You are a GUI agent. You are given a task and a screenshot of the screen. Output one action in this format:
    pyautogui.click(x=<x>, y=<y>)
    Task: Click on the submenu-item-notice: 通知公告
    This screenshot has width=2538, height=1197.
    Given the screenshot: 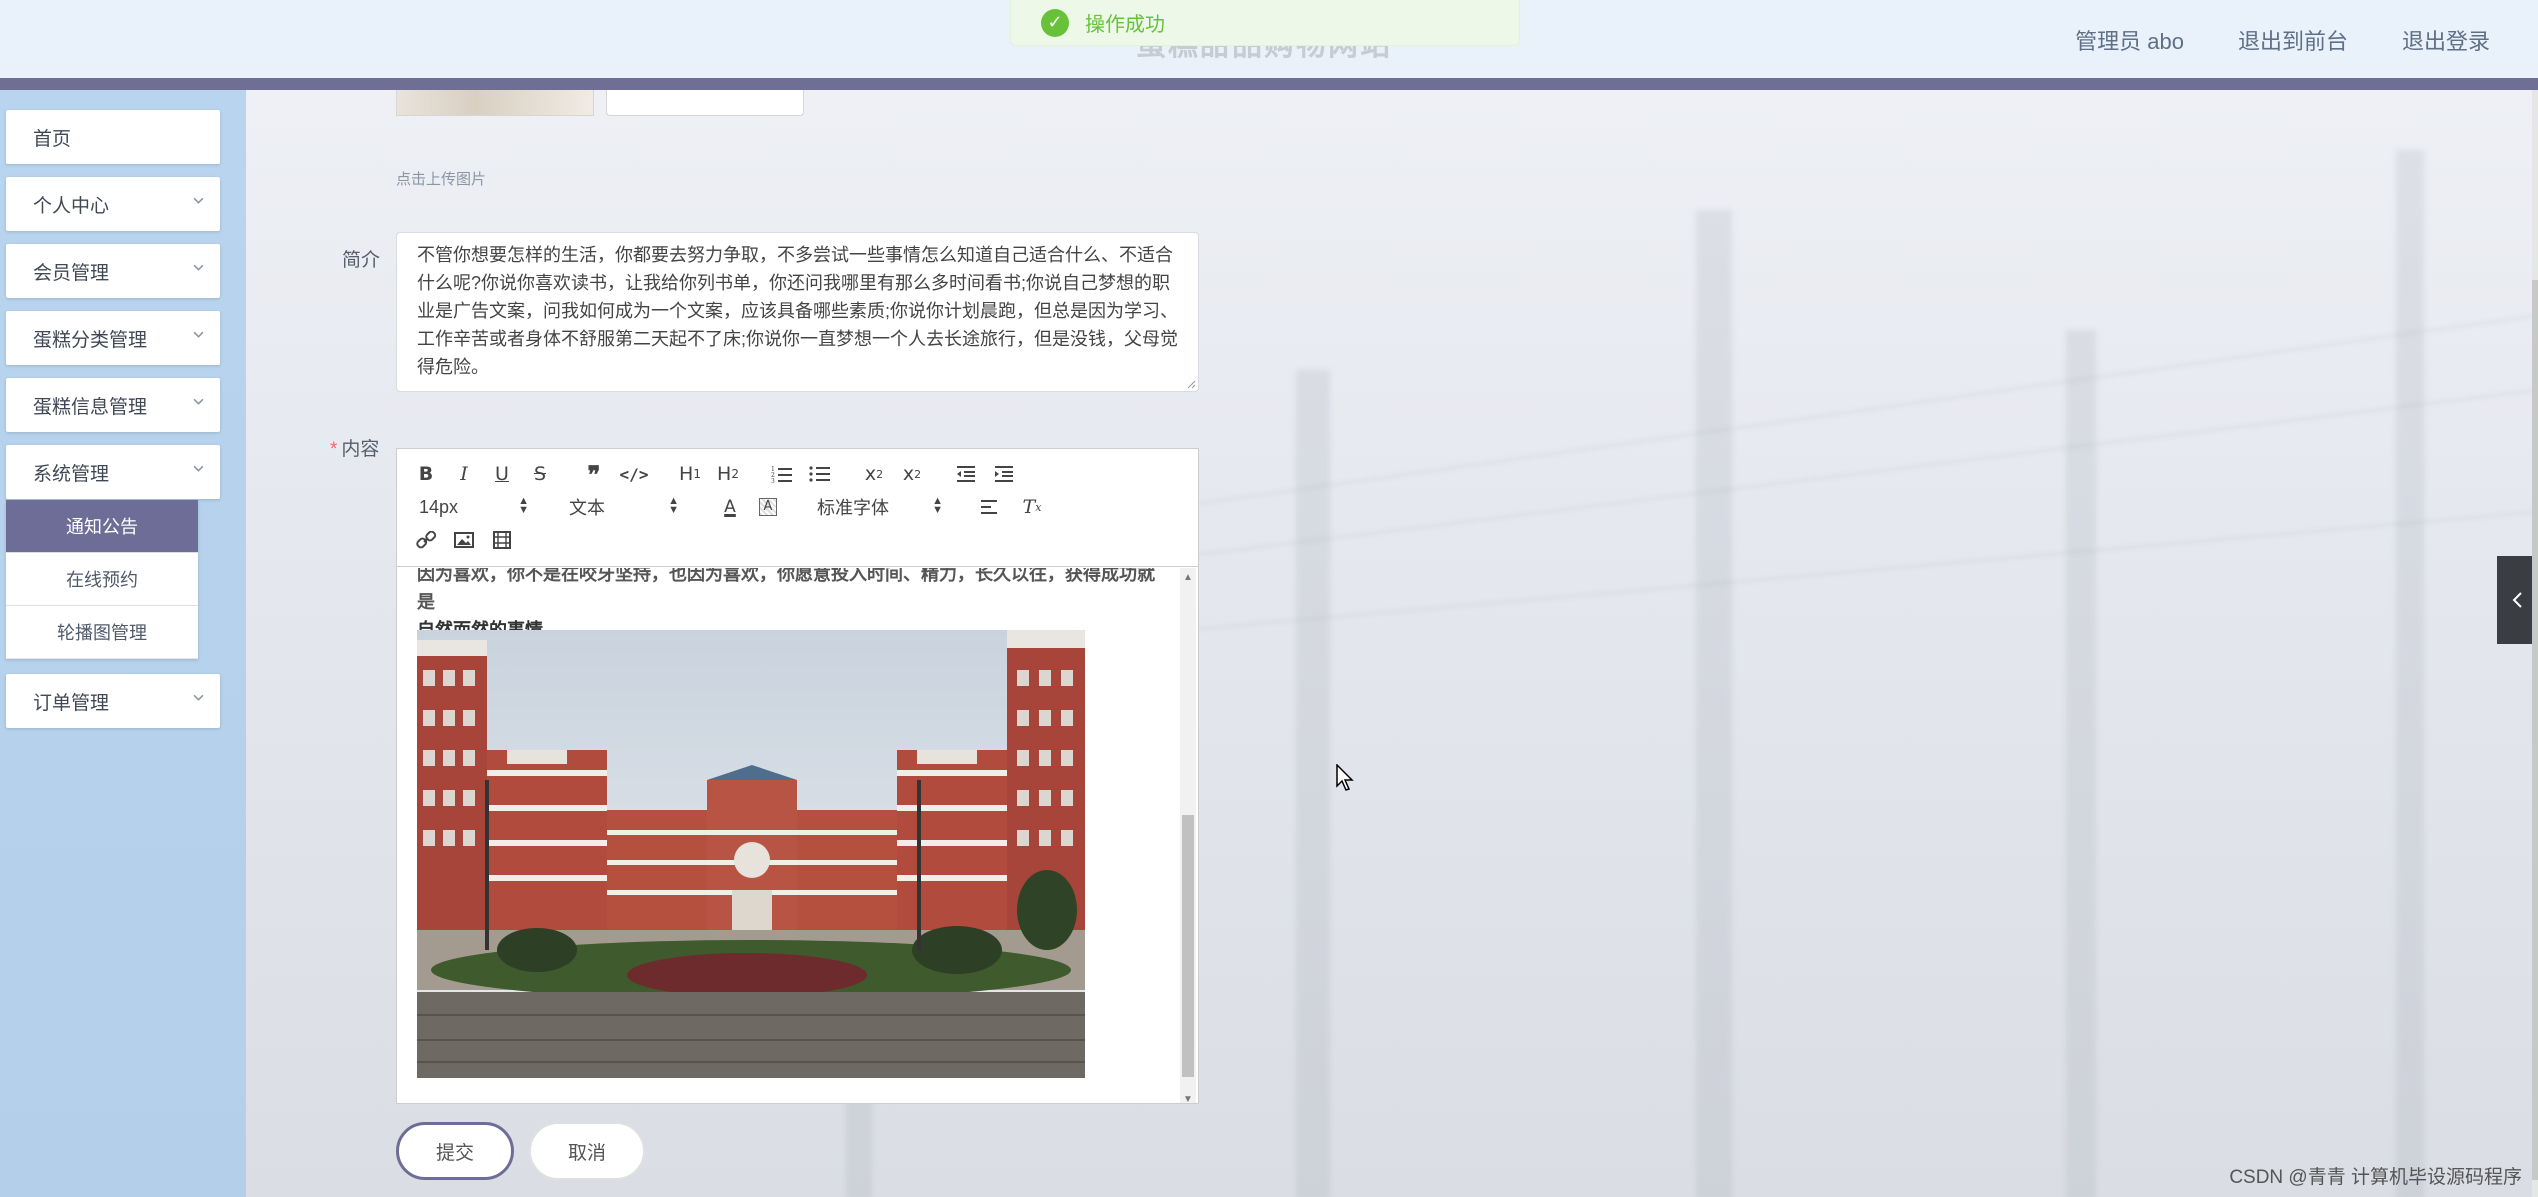 What is the action you would take?
    pyautogui.click(x=102, y=526)
    